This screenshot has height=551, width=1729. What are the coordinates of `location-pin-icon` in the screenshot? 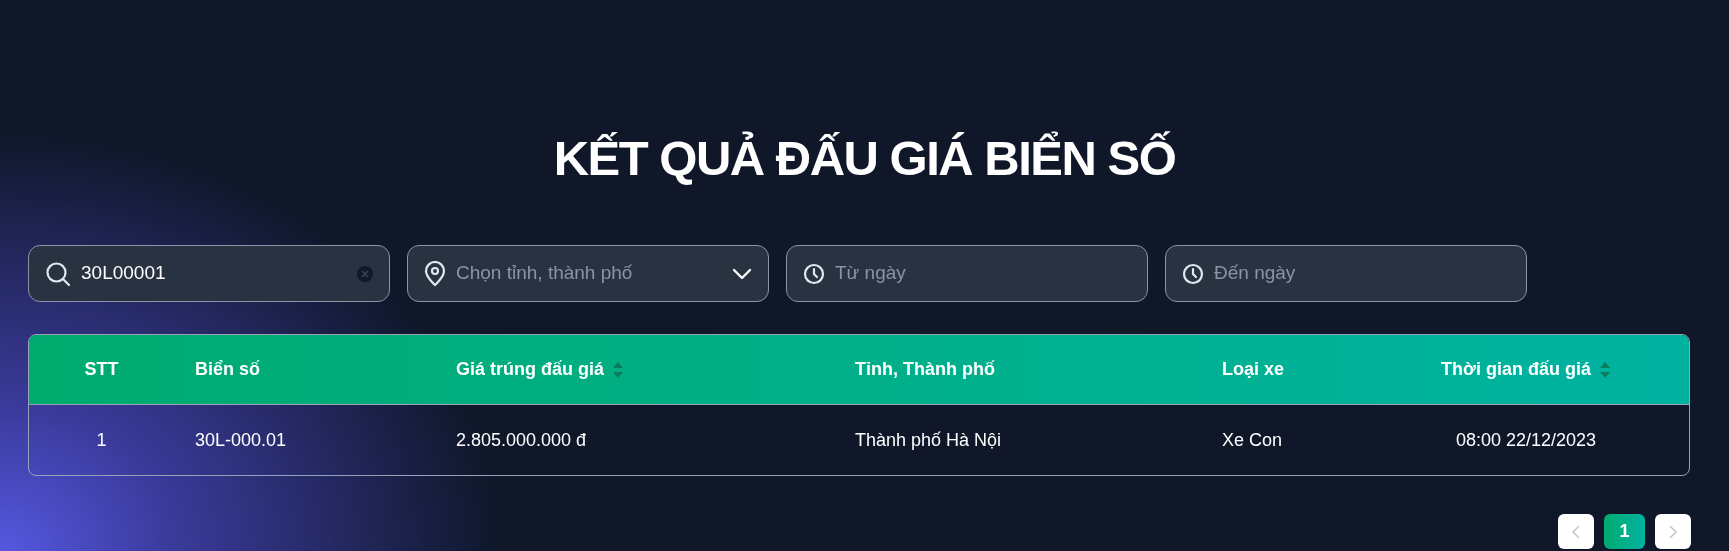 It's located at (435, 273).